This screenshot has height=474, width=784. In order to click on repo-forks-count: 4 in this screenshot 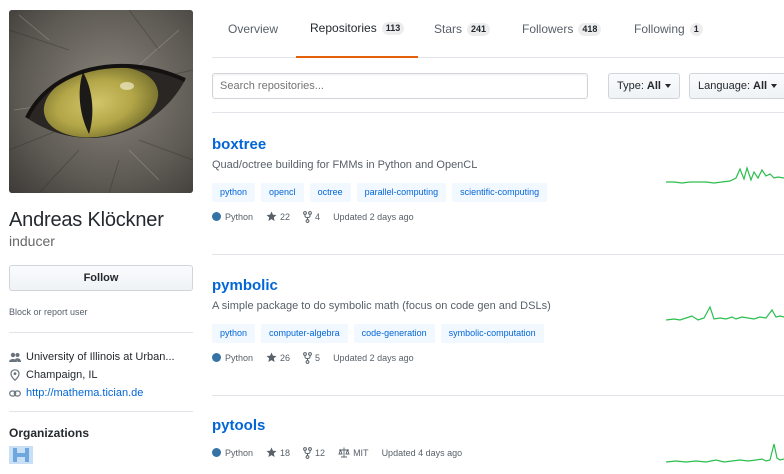, I will do `click(318, 216)`.